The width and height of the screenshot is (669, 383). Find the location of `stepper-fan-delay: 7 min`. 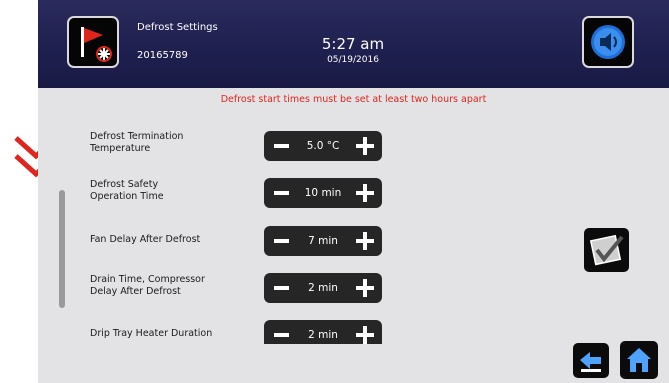

stepper-fan-delay: 7 min is located at coordinates (323, 241).